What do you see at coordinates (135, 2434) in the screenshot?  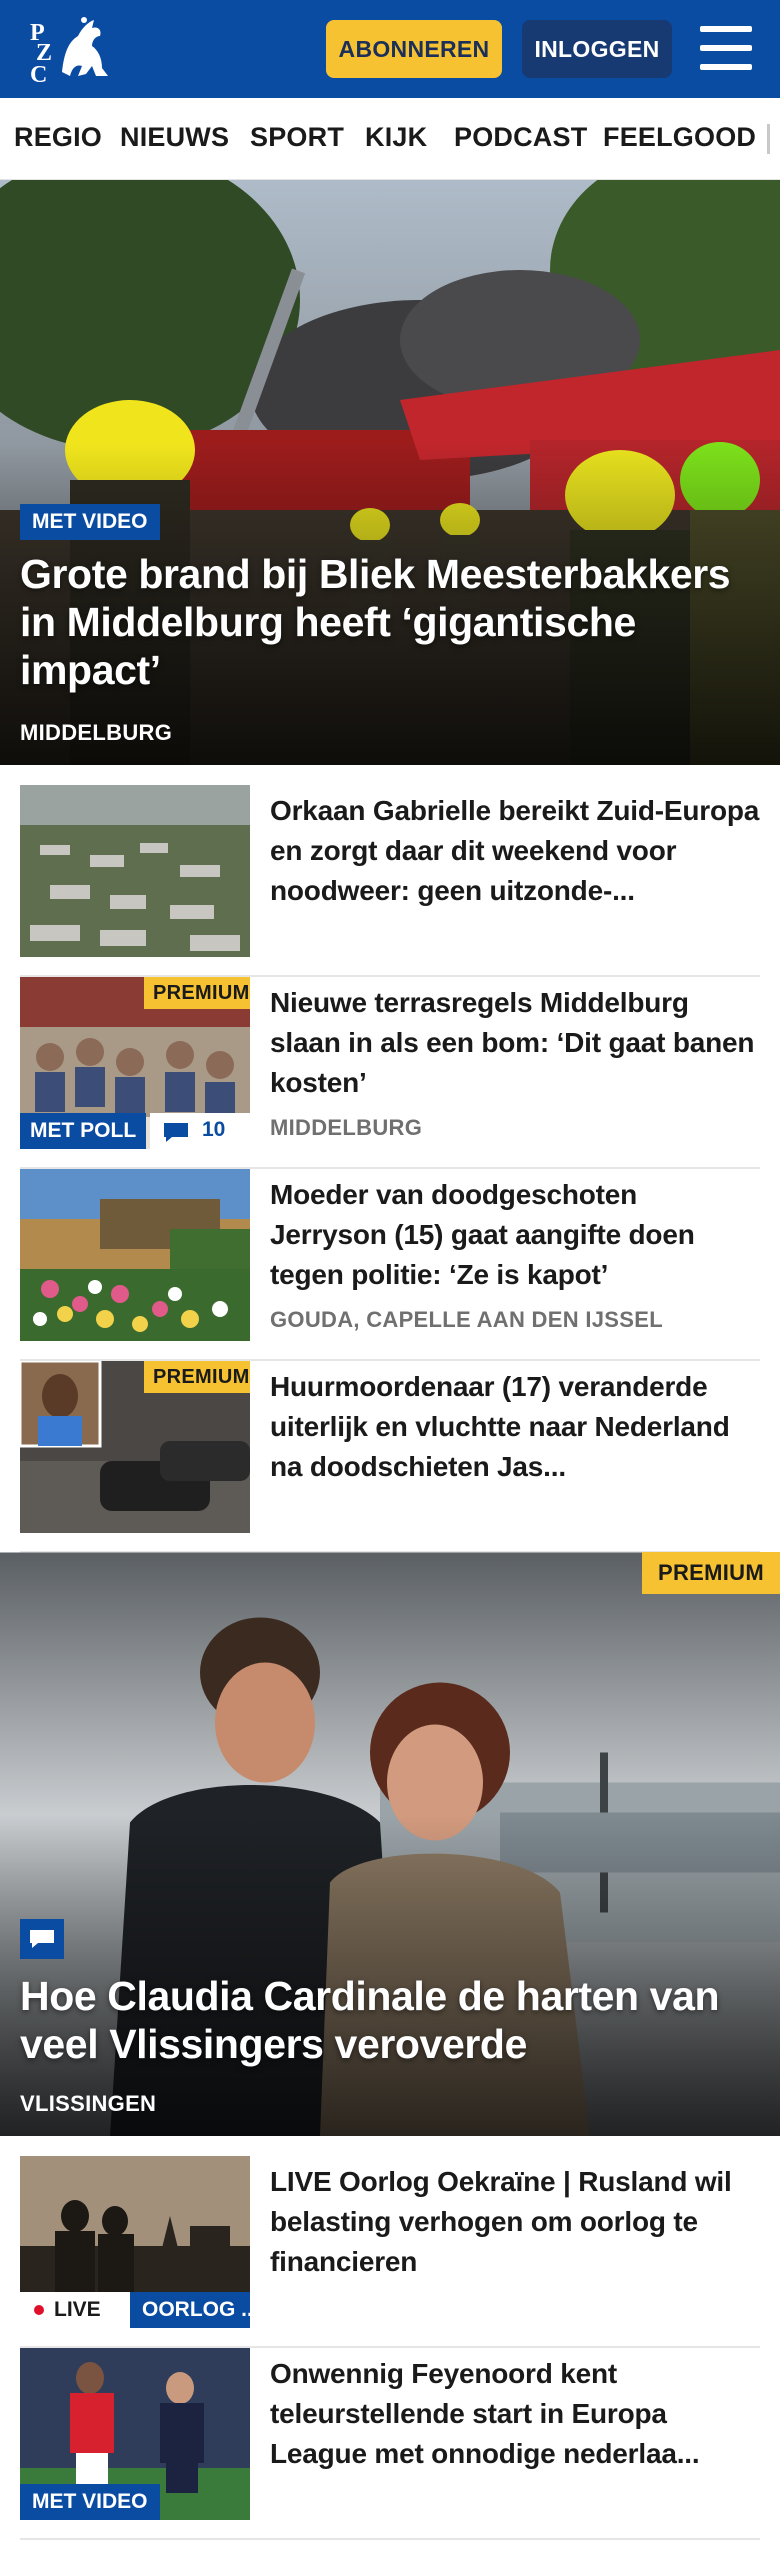 I see `article-thumbnail: MET VIDEO` at bounding box center [135, 2434].